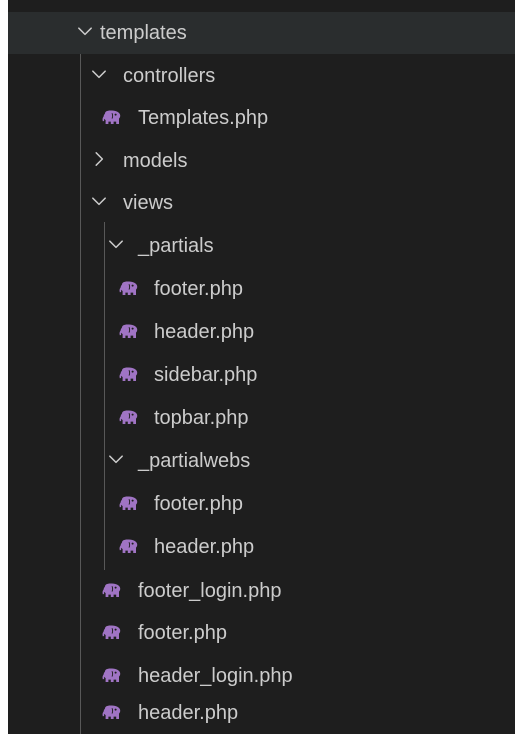  What do you see at coordinates (203, 118) in the screenshot?
I see `file-label: Templates.php` at bounding box center [203, 118].